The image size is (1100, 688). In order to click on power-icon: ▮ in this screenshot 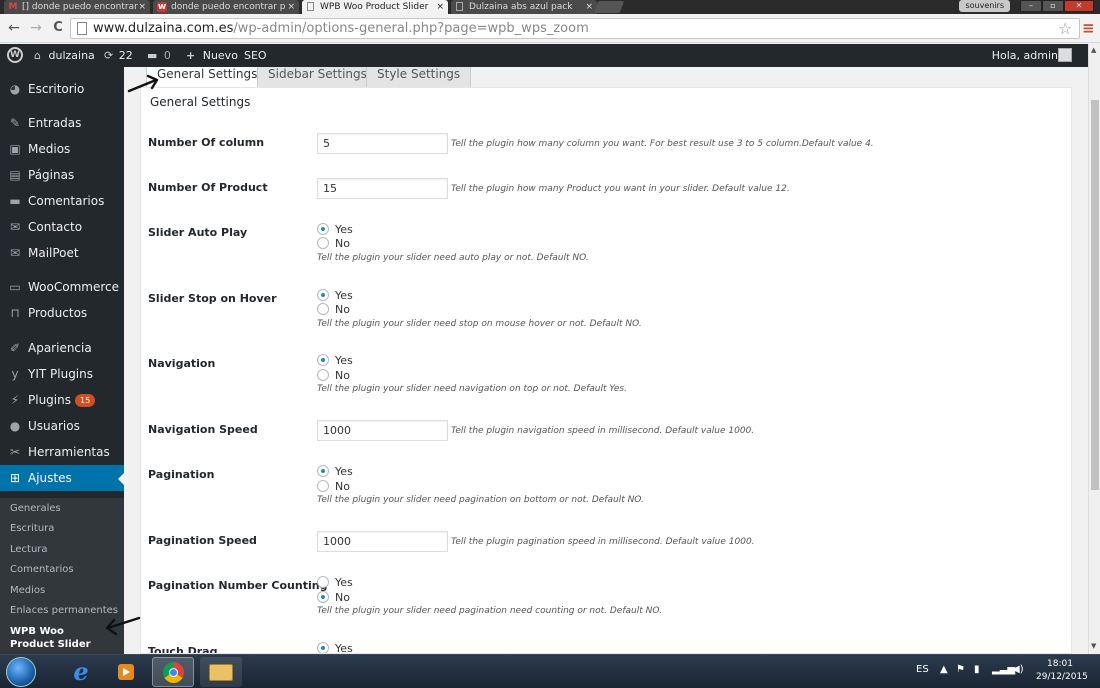, I will do `click(977, 669)`.